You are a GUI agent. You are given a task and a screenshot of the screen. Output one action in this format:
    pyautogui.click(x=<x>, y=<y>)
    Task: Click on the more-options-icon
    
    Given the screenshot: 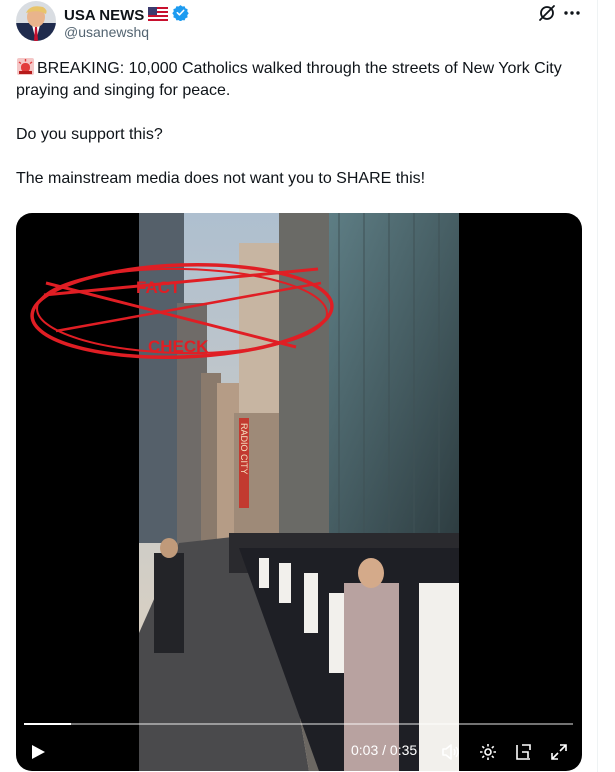 What is the action you would take?
    pyautogui.click(x=572, y=13)
    